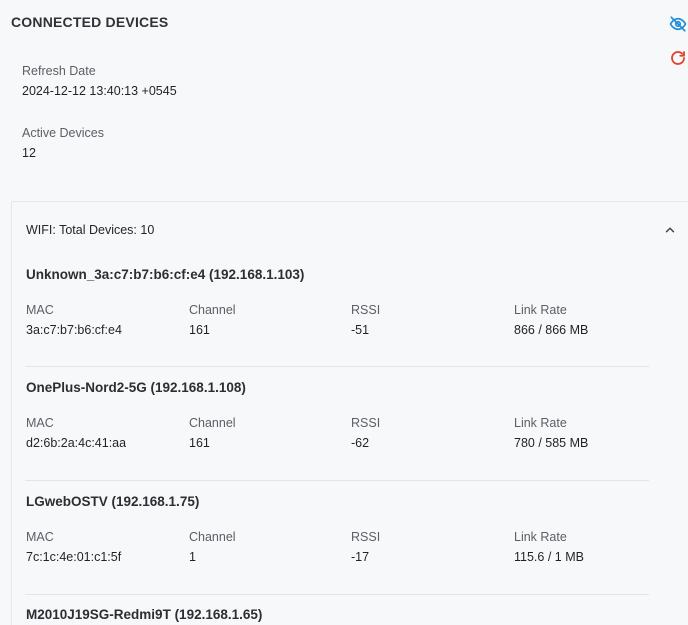 Image resolution: width=688 pixels, height=625 pixels. Describe the element at coordinates (73, 547) in the screenshot. I see `mac-field: MAC 7c:1c:4e:01:c1:5f` at that location.